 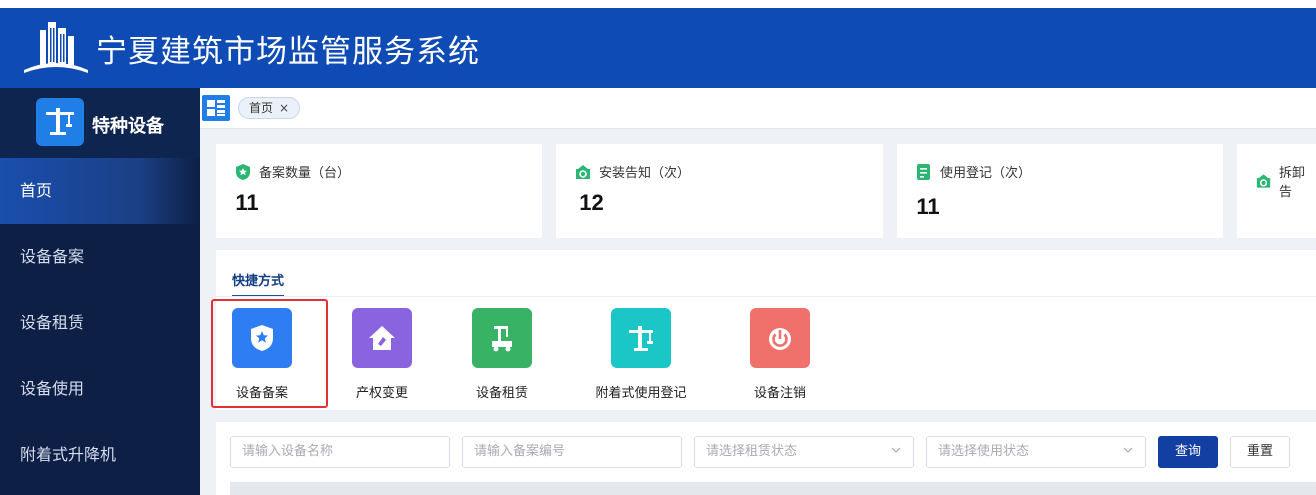 What do you see at coordinates (128, 126) in the screenshot?
I see `module-label: 特种设备` at bounding box center [128, 126].